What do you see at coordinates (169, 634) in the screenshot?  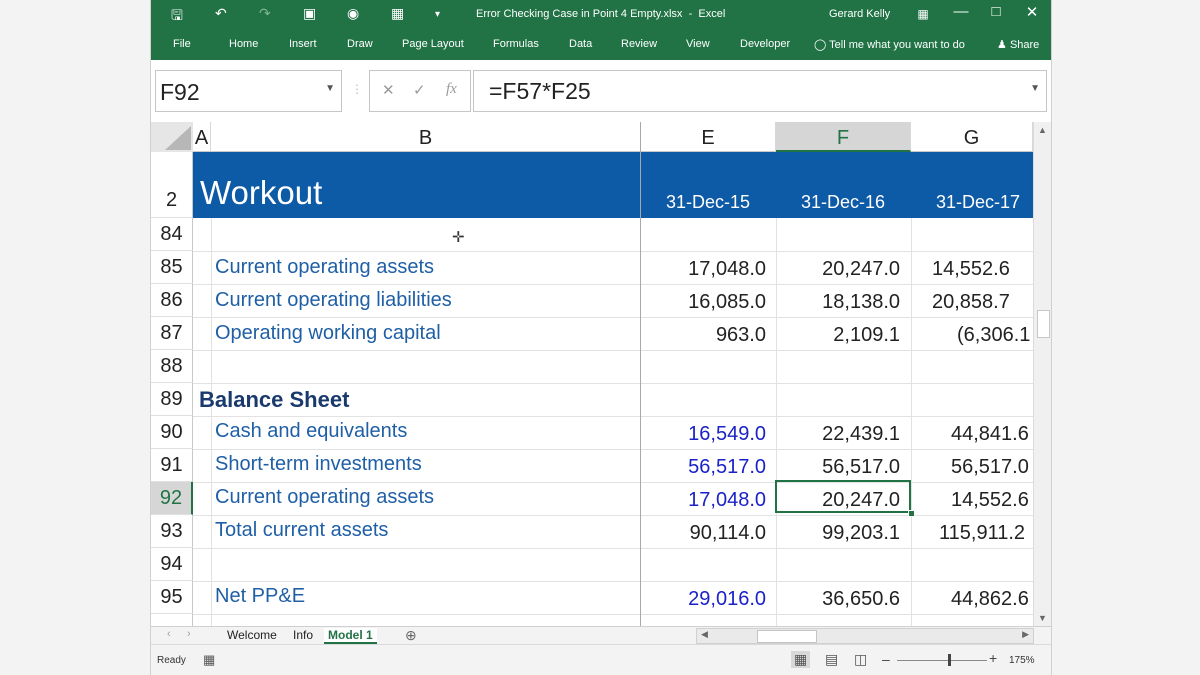 I see `prev-sheet-icon: ‹` at bounding box center [169, 634].